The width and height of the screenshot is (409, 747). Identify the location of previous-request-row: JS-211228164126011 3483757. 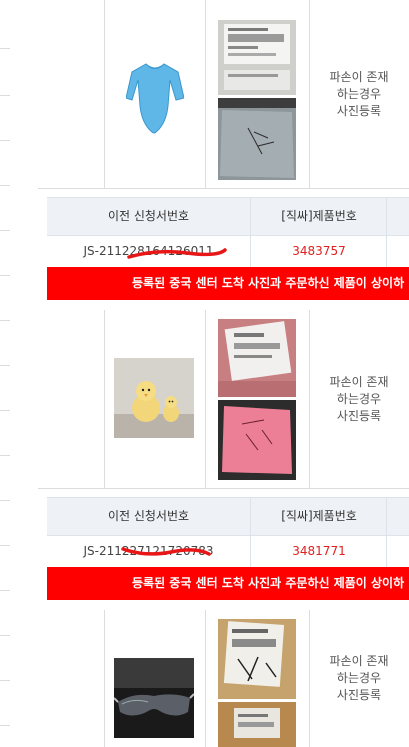
(228, 251).